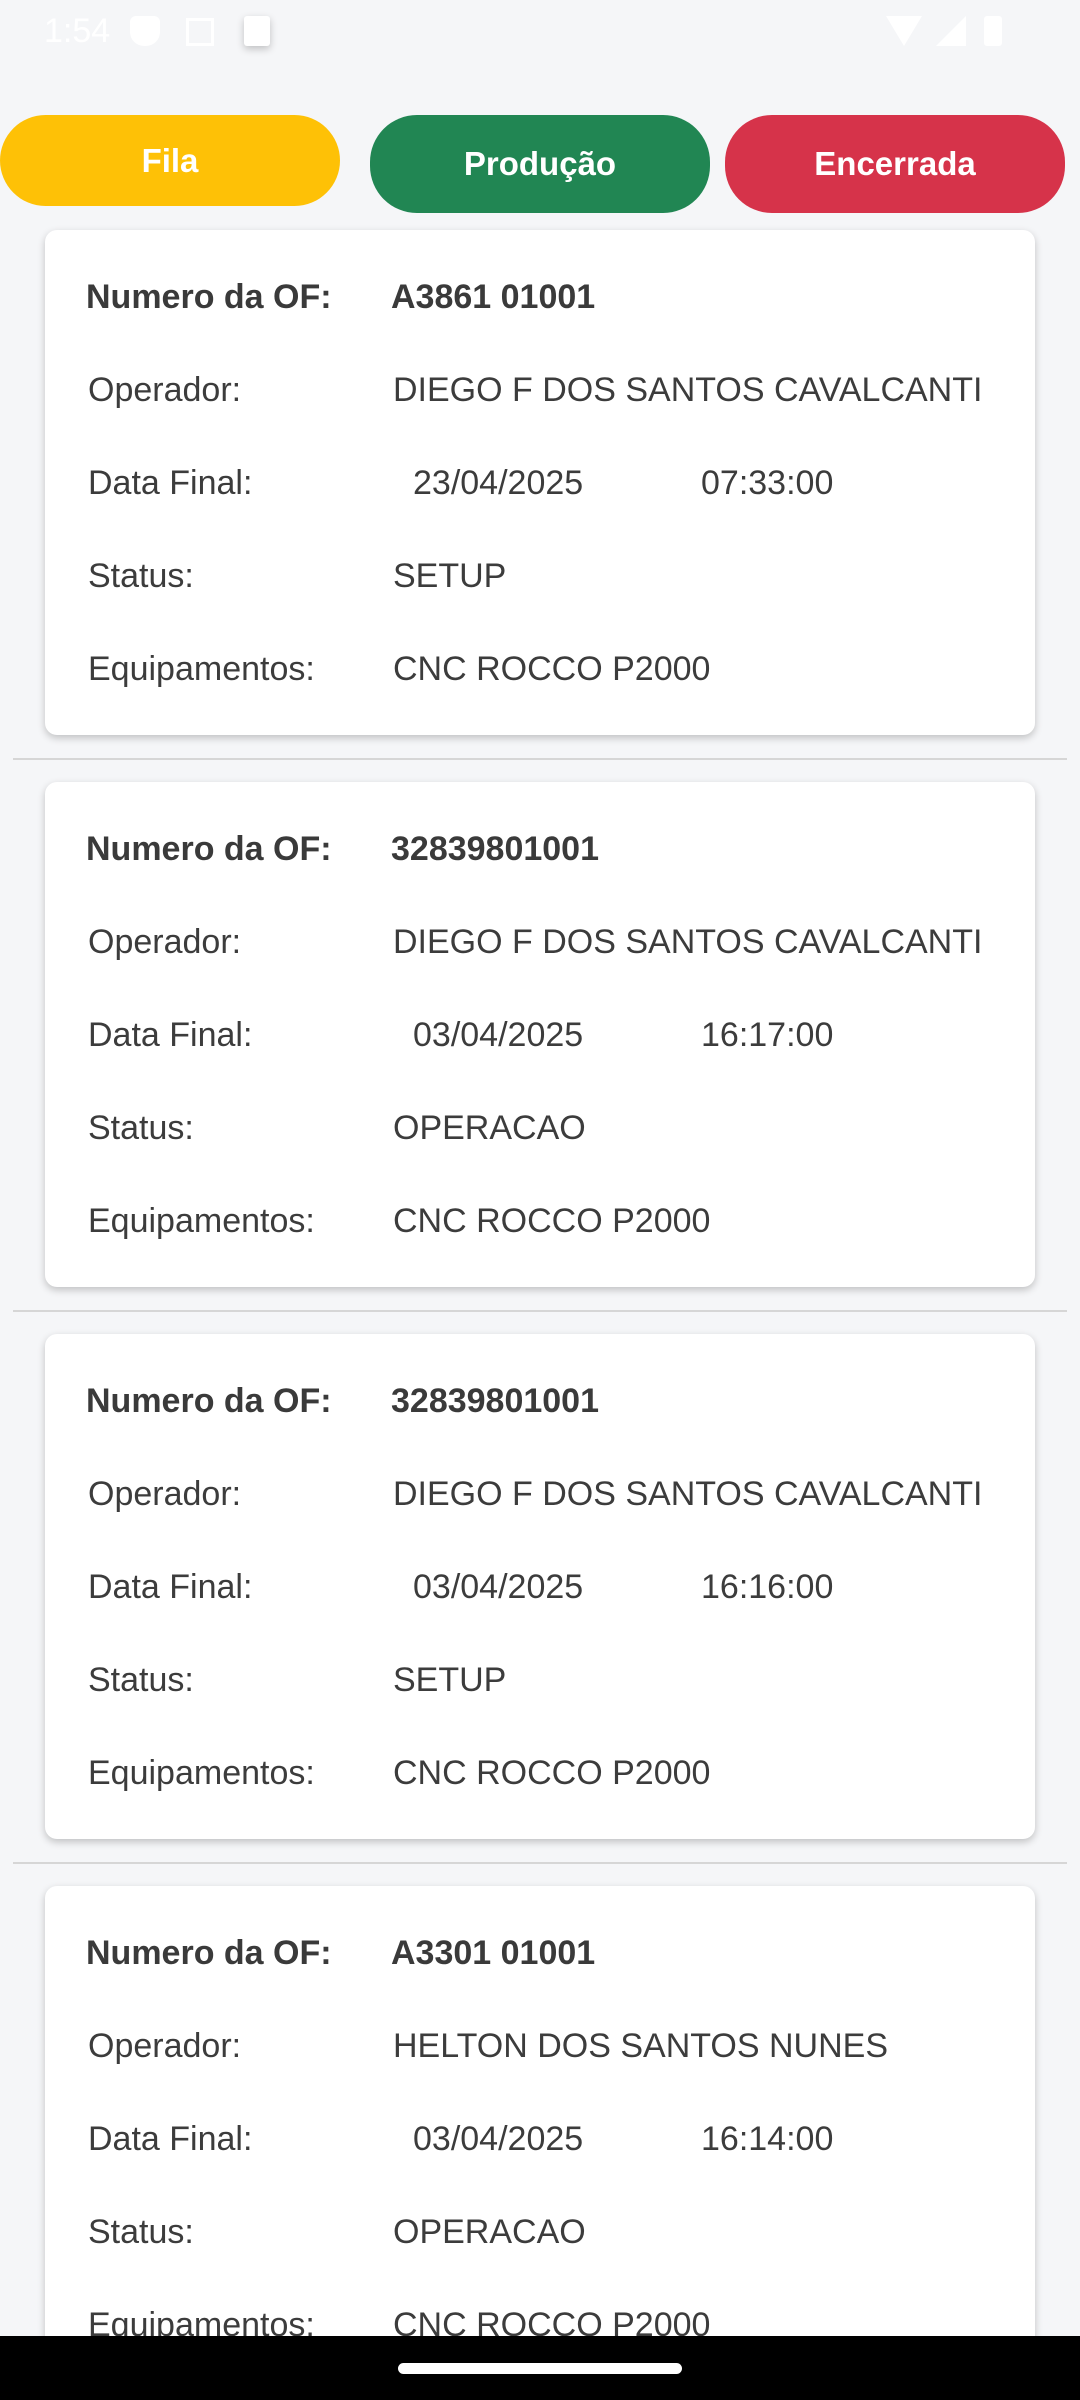 The height and width of the screenshot is (2400, 1080). I want to click on shield-icon, so click(145, 31).